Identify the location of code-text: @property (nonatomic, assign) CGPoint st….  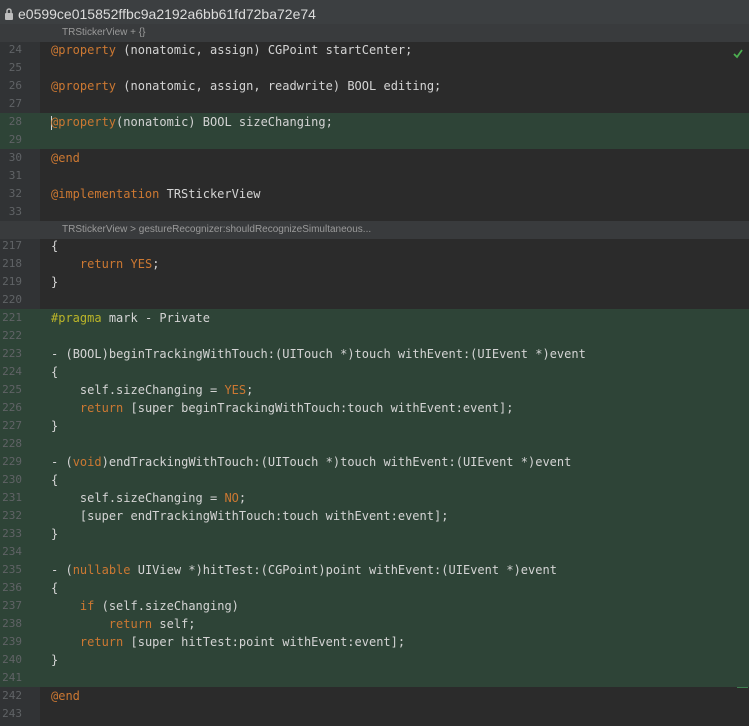
(231, 50).